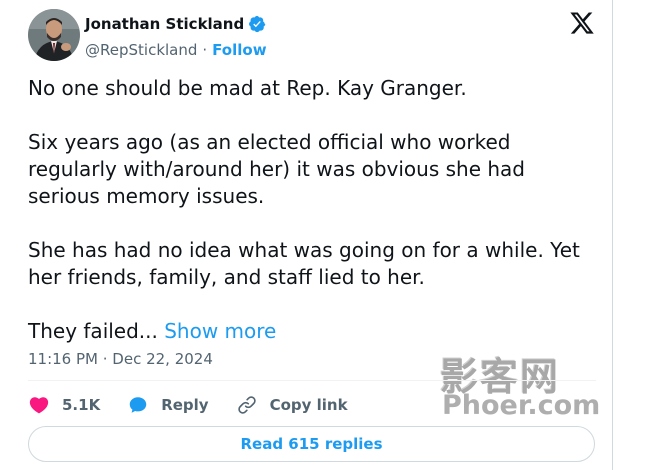 The height and width of the screenshot is (470, 649). I want to click on follow-button: Follow, so click(239, 50).